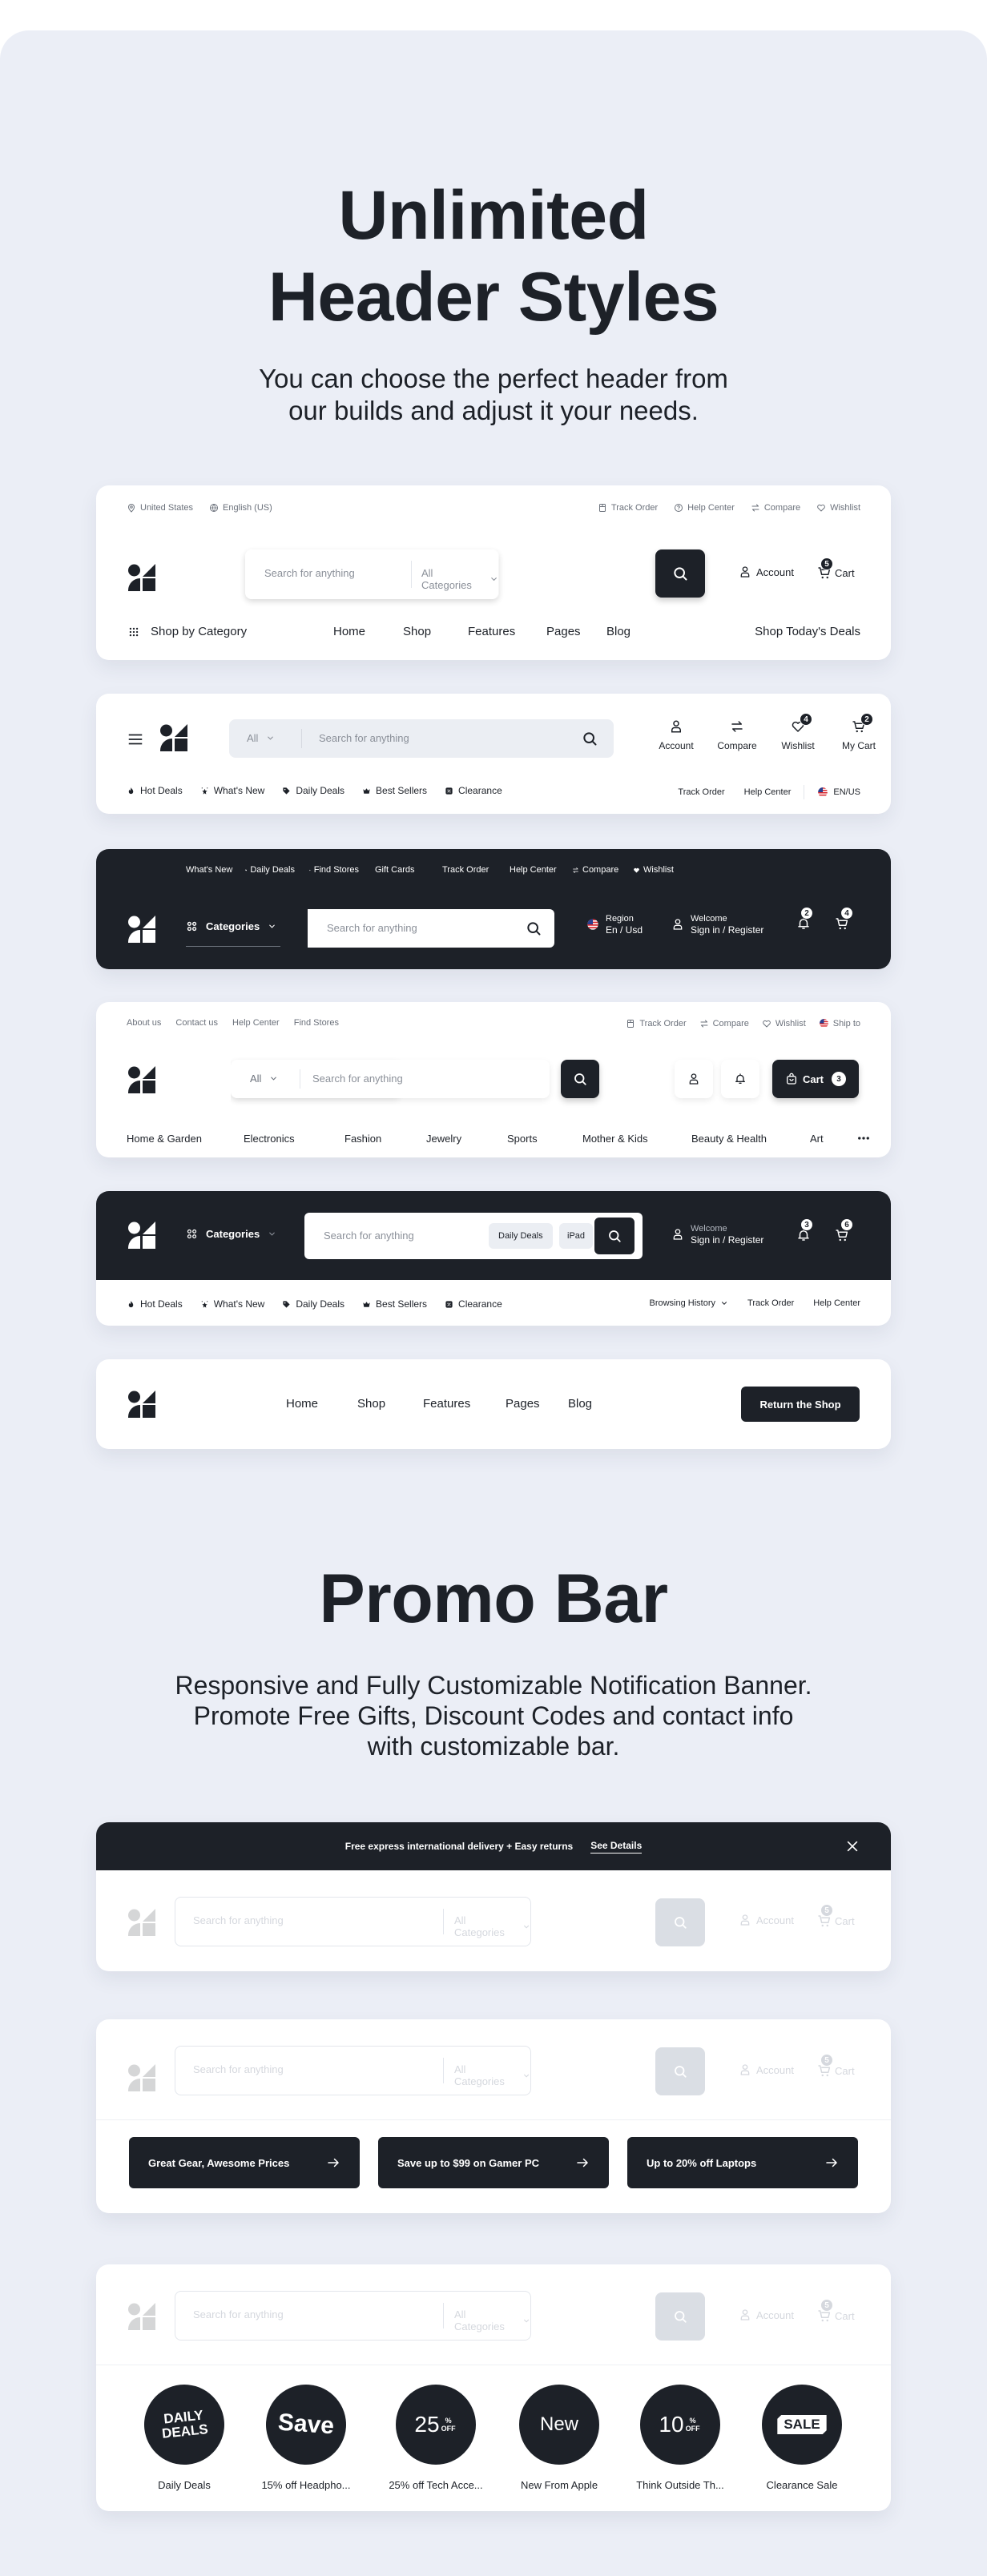 Image resolution: width=987 pixels, height=2576 pixels. What do you see at coordinates (839, 1023) in the screenshot?
I see `ship-to-link: Ship to` at bounding box center [839, 1023].